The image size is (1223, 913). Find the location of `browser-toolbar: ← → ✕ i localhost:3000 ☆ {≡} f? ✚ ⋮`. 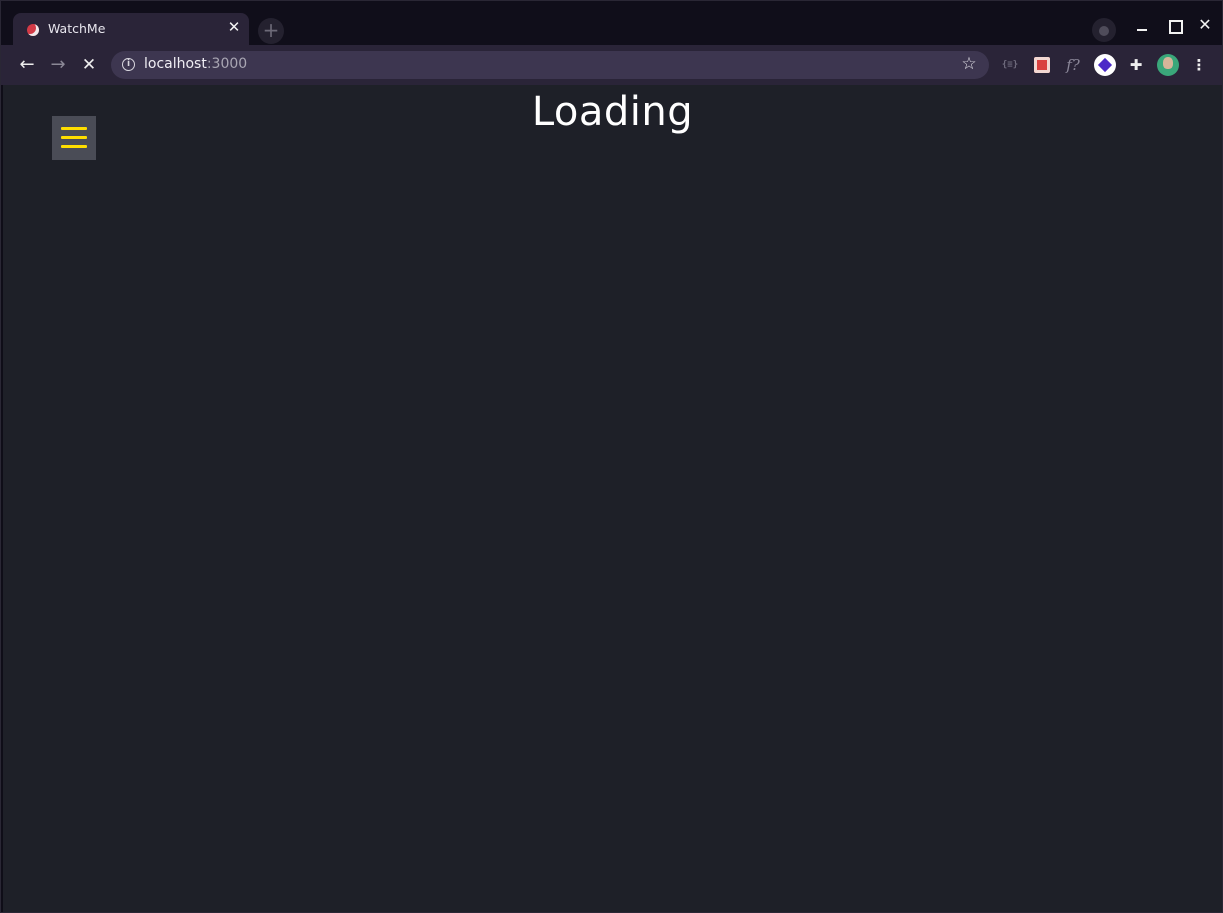

browser-toolbar: ← → ✕ i localhost:3000 ☆ {≡} f? ✚ ⋮ is located at coordinates (611, 65).